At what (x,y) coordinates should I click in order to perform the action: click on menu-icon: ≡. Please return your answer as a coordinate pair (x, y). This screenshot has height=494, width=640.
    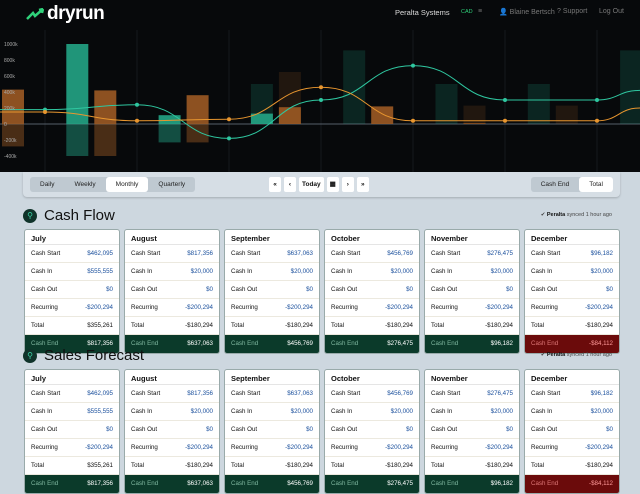
    Looking at the image, I should click on (480, 11).